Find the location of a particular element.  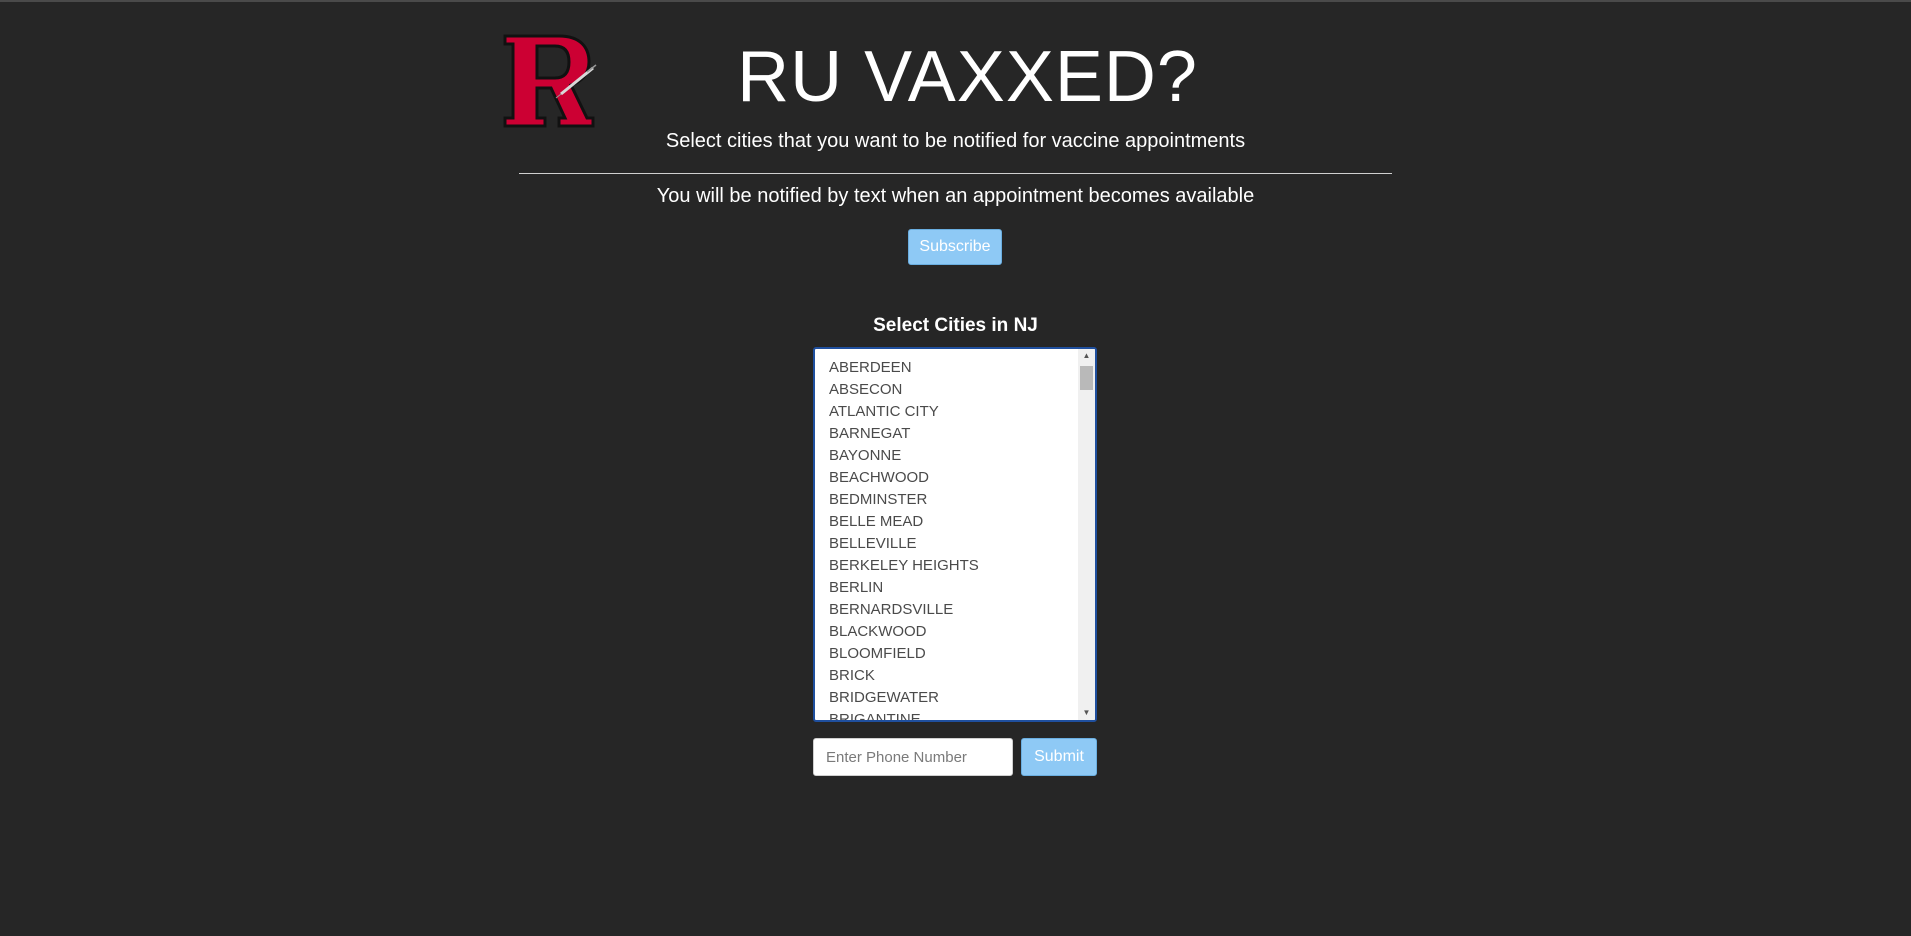

city-option: BAYONNE is located at coordinates (946, 456).